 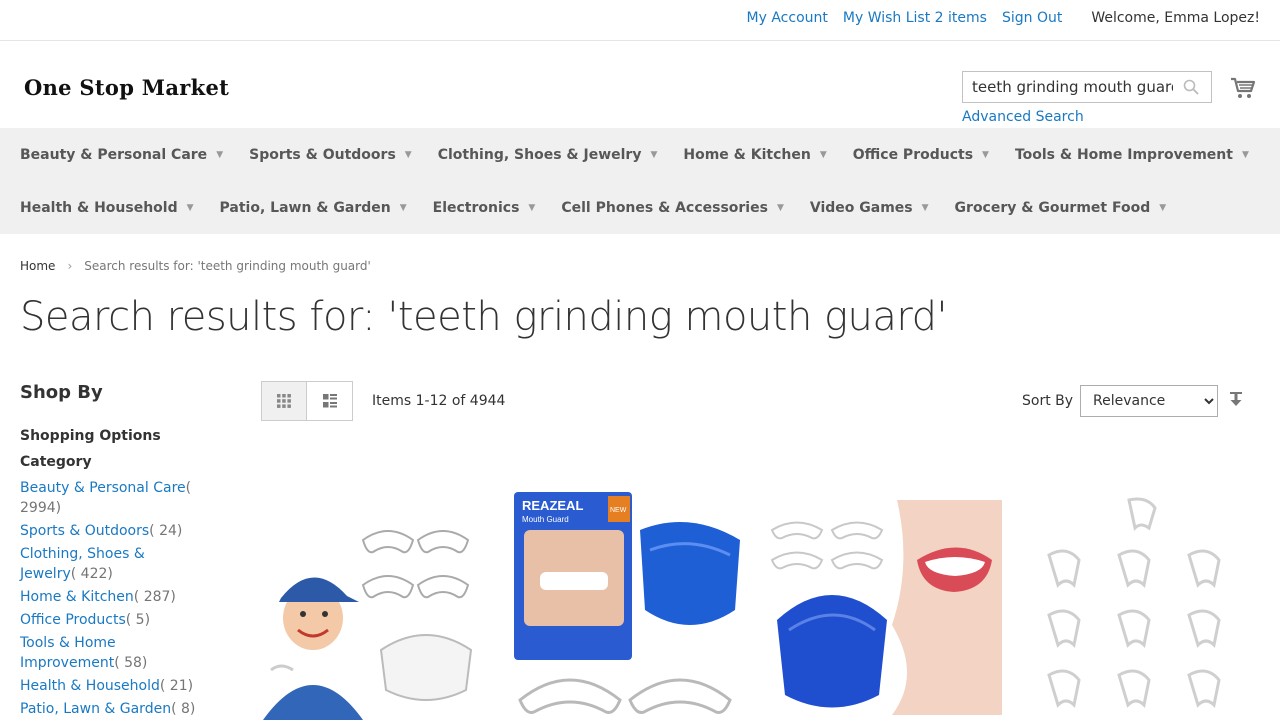 I want to click on nav-item-label: Cell Phones & Accessories, so click(x=664, y=207).